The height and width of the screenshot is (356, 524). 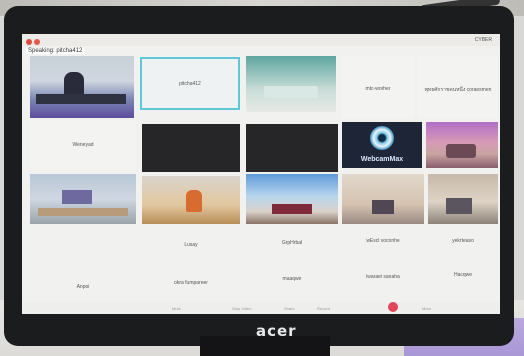 What do you see at coordinates (292, 199) in the screenshot?
I see `video-tile-hall` at bounding box center [292, 199].